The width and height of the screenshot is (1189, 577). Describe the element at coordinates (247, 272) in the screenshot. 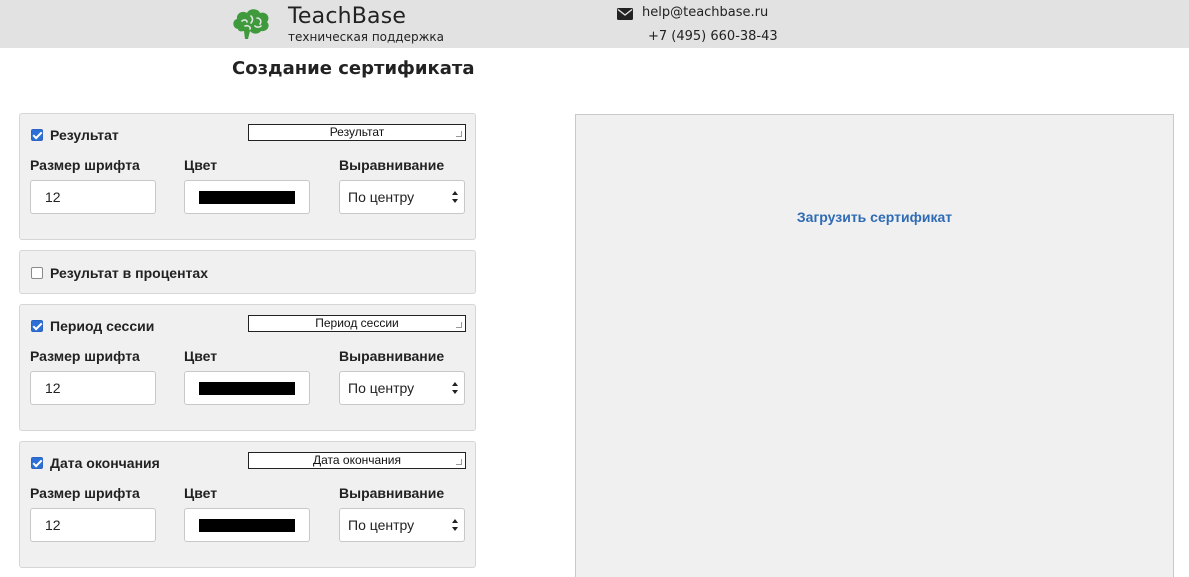

I see `field-panel-result-percent: Результат в процентах` at that location.